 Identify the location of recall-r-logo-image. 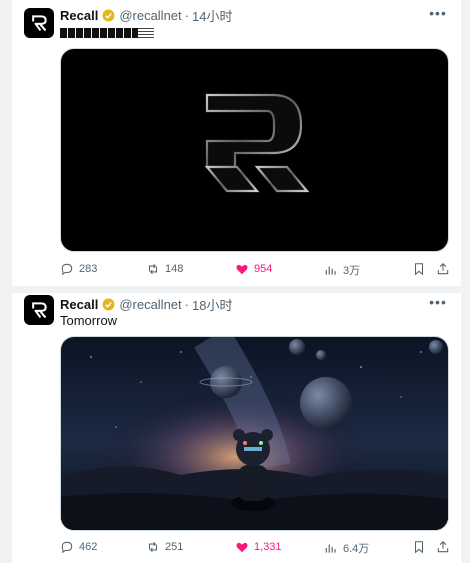
(257, 143).